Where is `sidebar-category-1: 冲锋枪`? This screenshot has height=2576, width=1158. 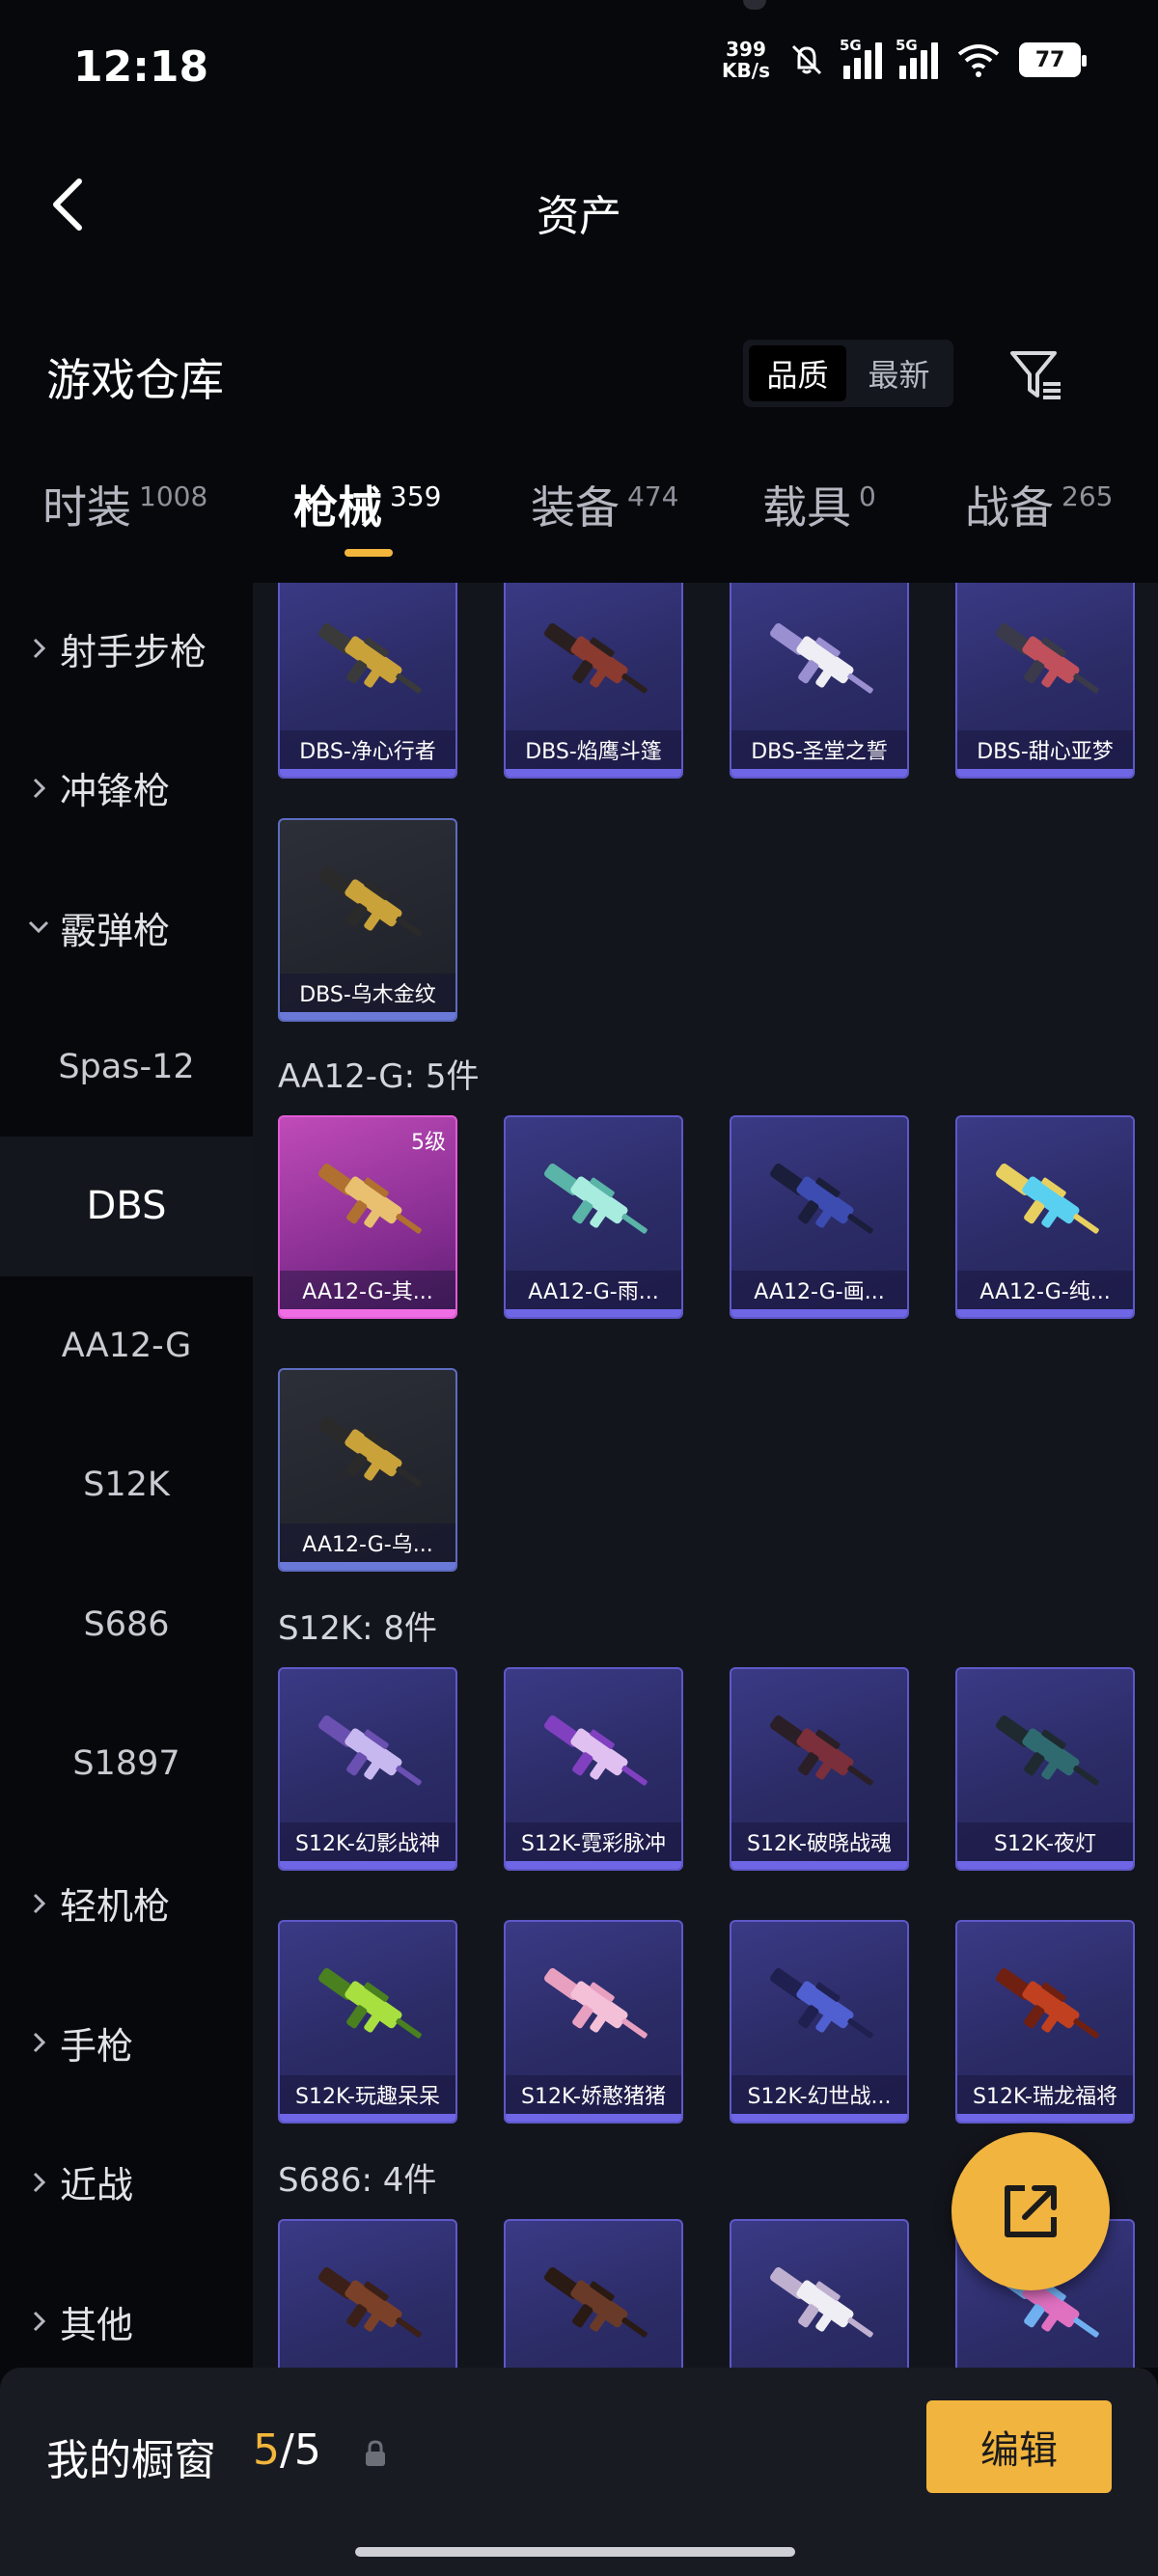
sidebar-category-1: 冲锋枪 is located at coordinates (126, 789).